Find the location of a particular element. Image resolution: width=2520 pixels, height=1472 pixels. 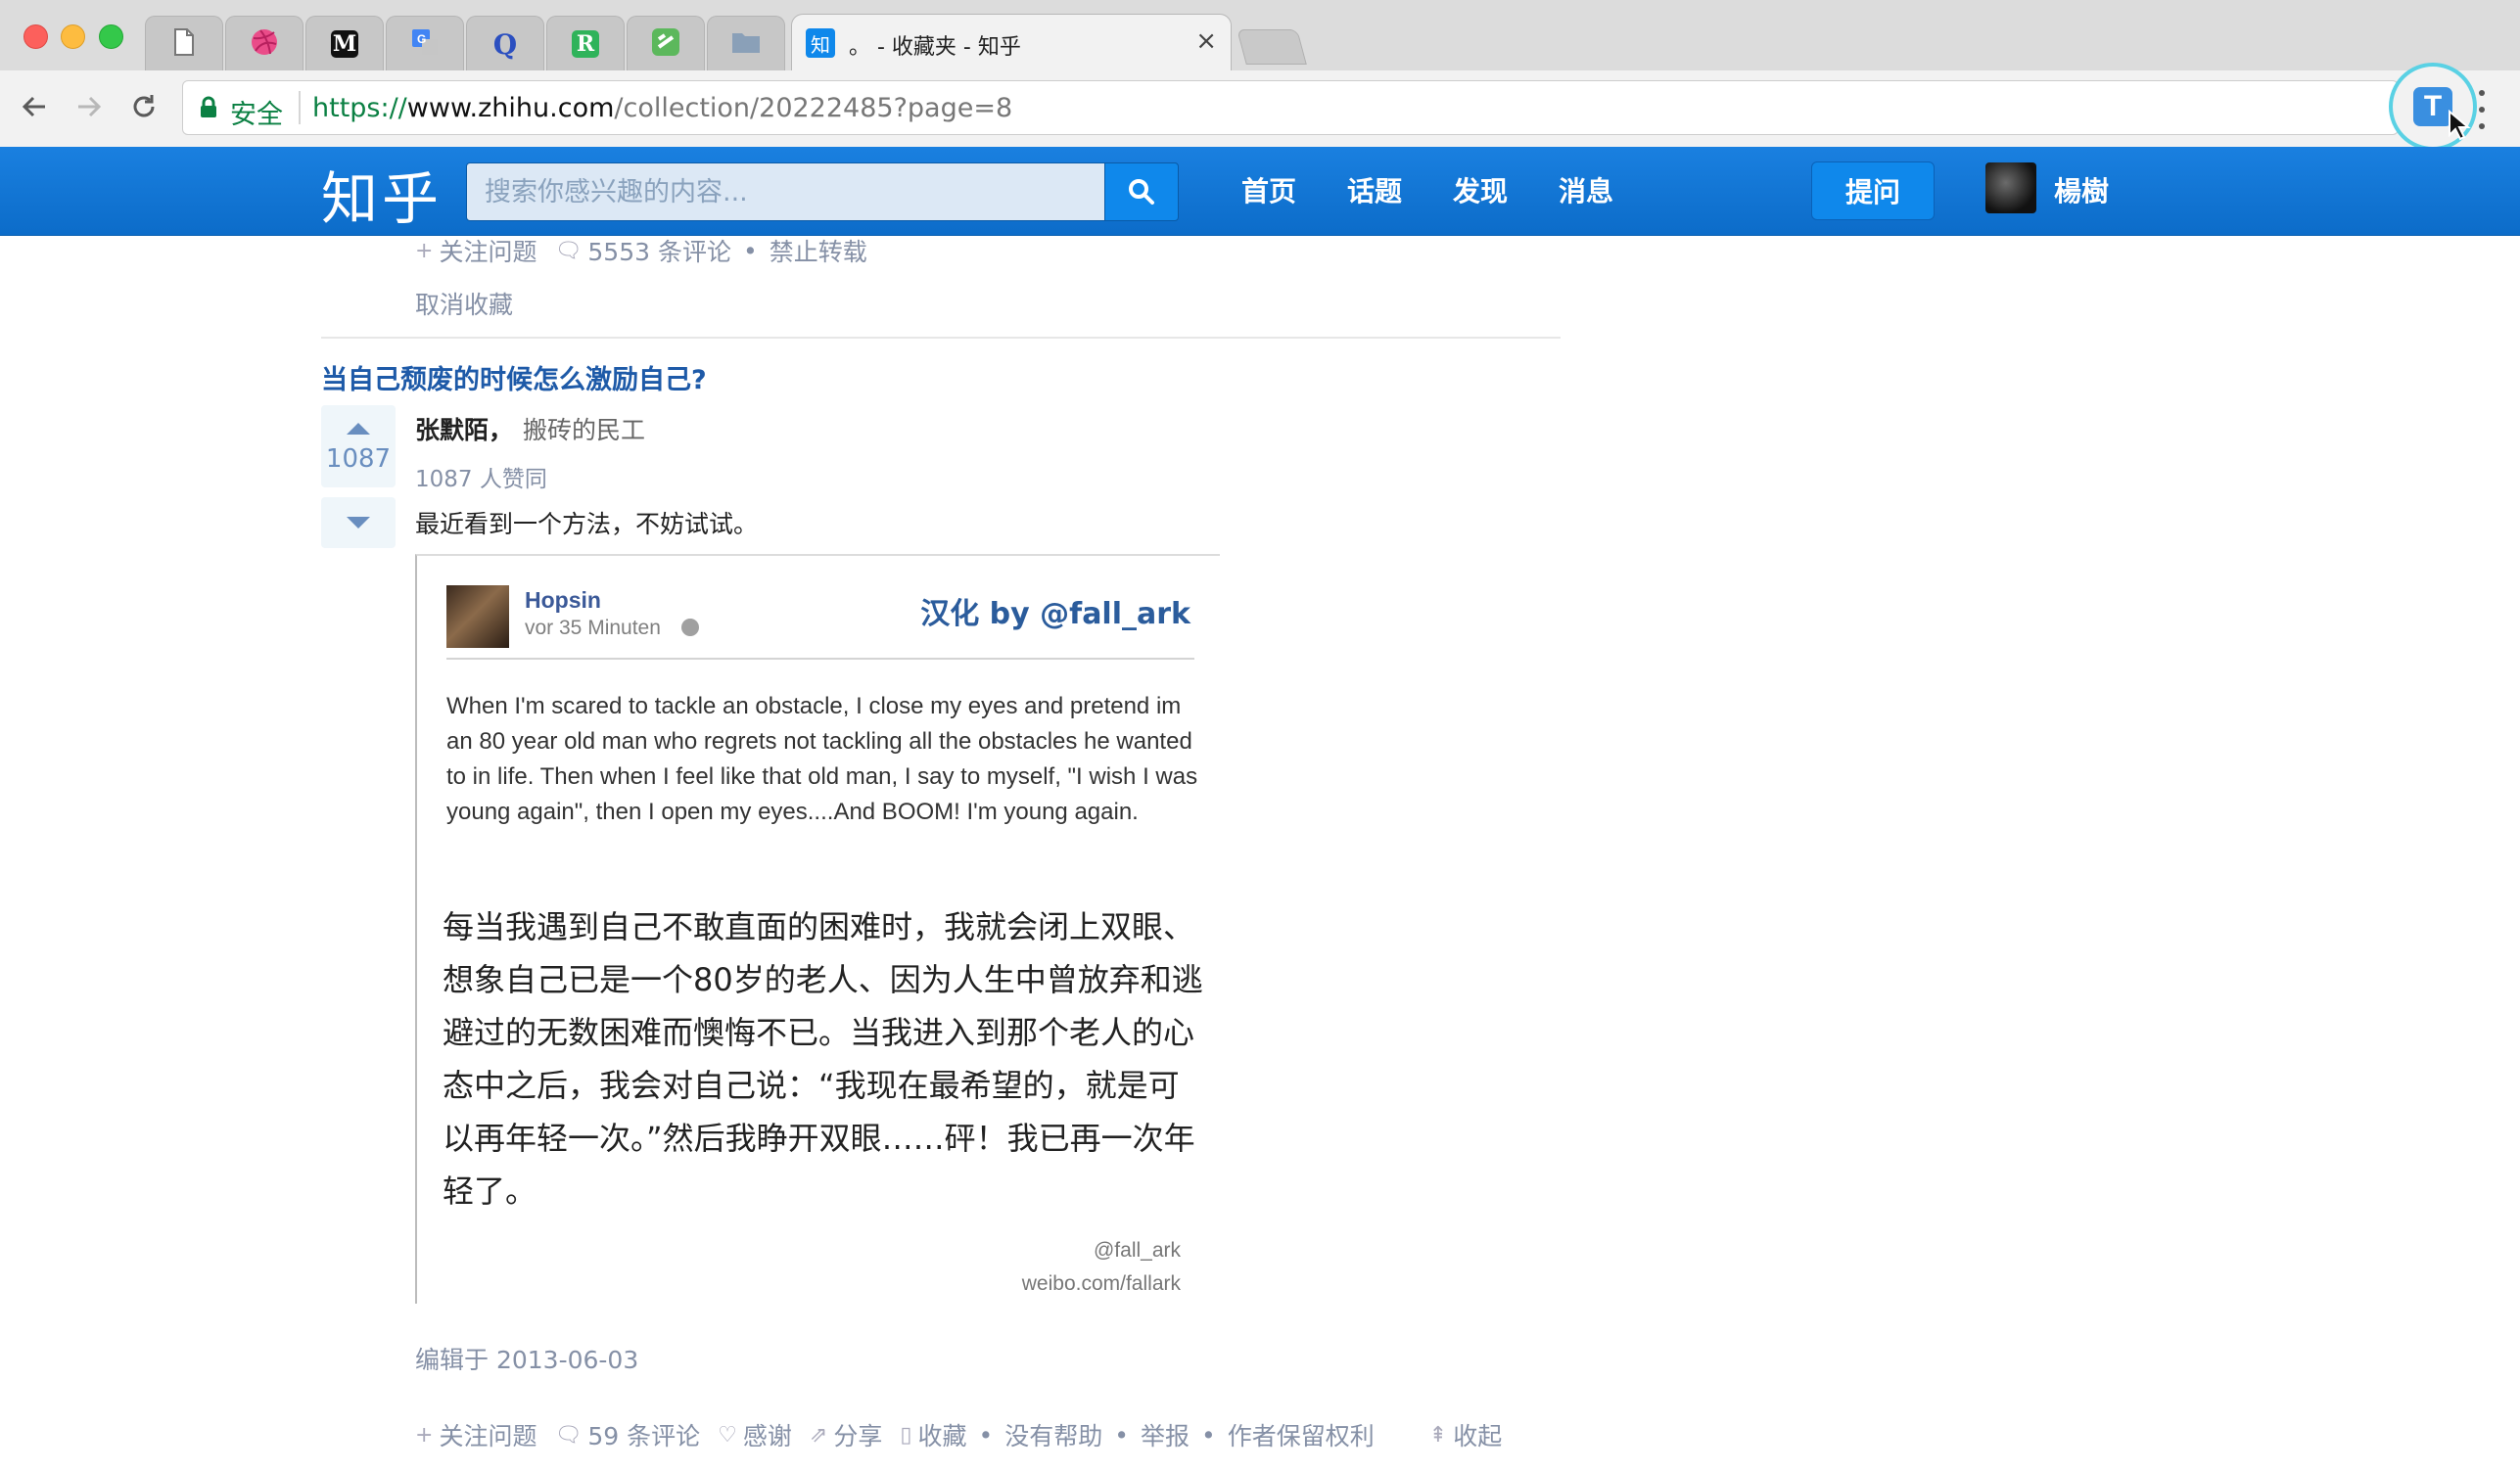

vote-count: 1087 is located at coordinates (358, 459).